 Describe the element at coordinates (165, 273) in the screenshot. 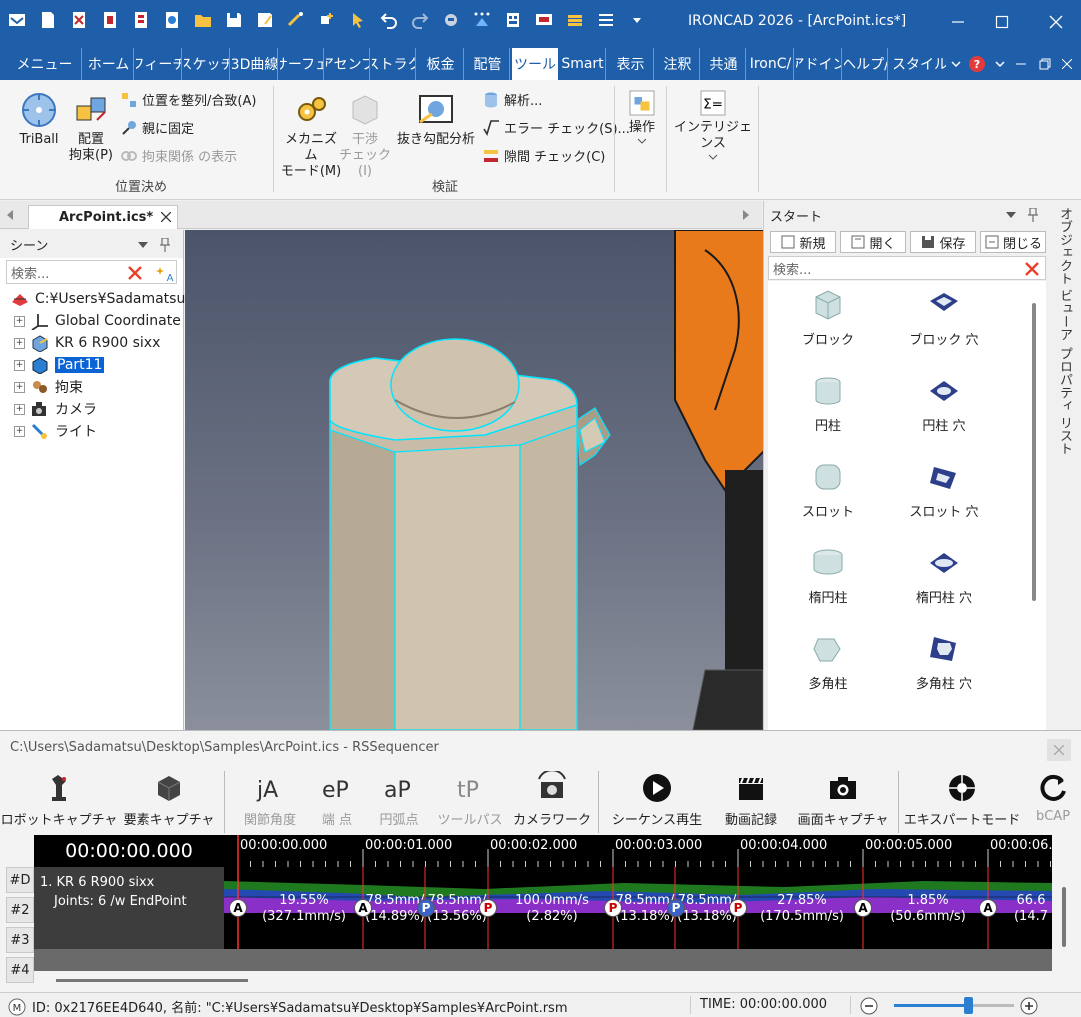

I see `search-options-icon: A` at that location.